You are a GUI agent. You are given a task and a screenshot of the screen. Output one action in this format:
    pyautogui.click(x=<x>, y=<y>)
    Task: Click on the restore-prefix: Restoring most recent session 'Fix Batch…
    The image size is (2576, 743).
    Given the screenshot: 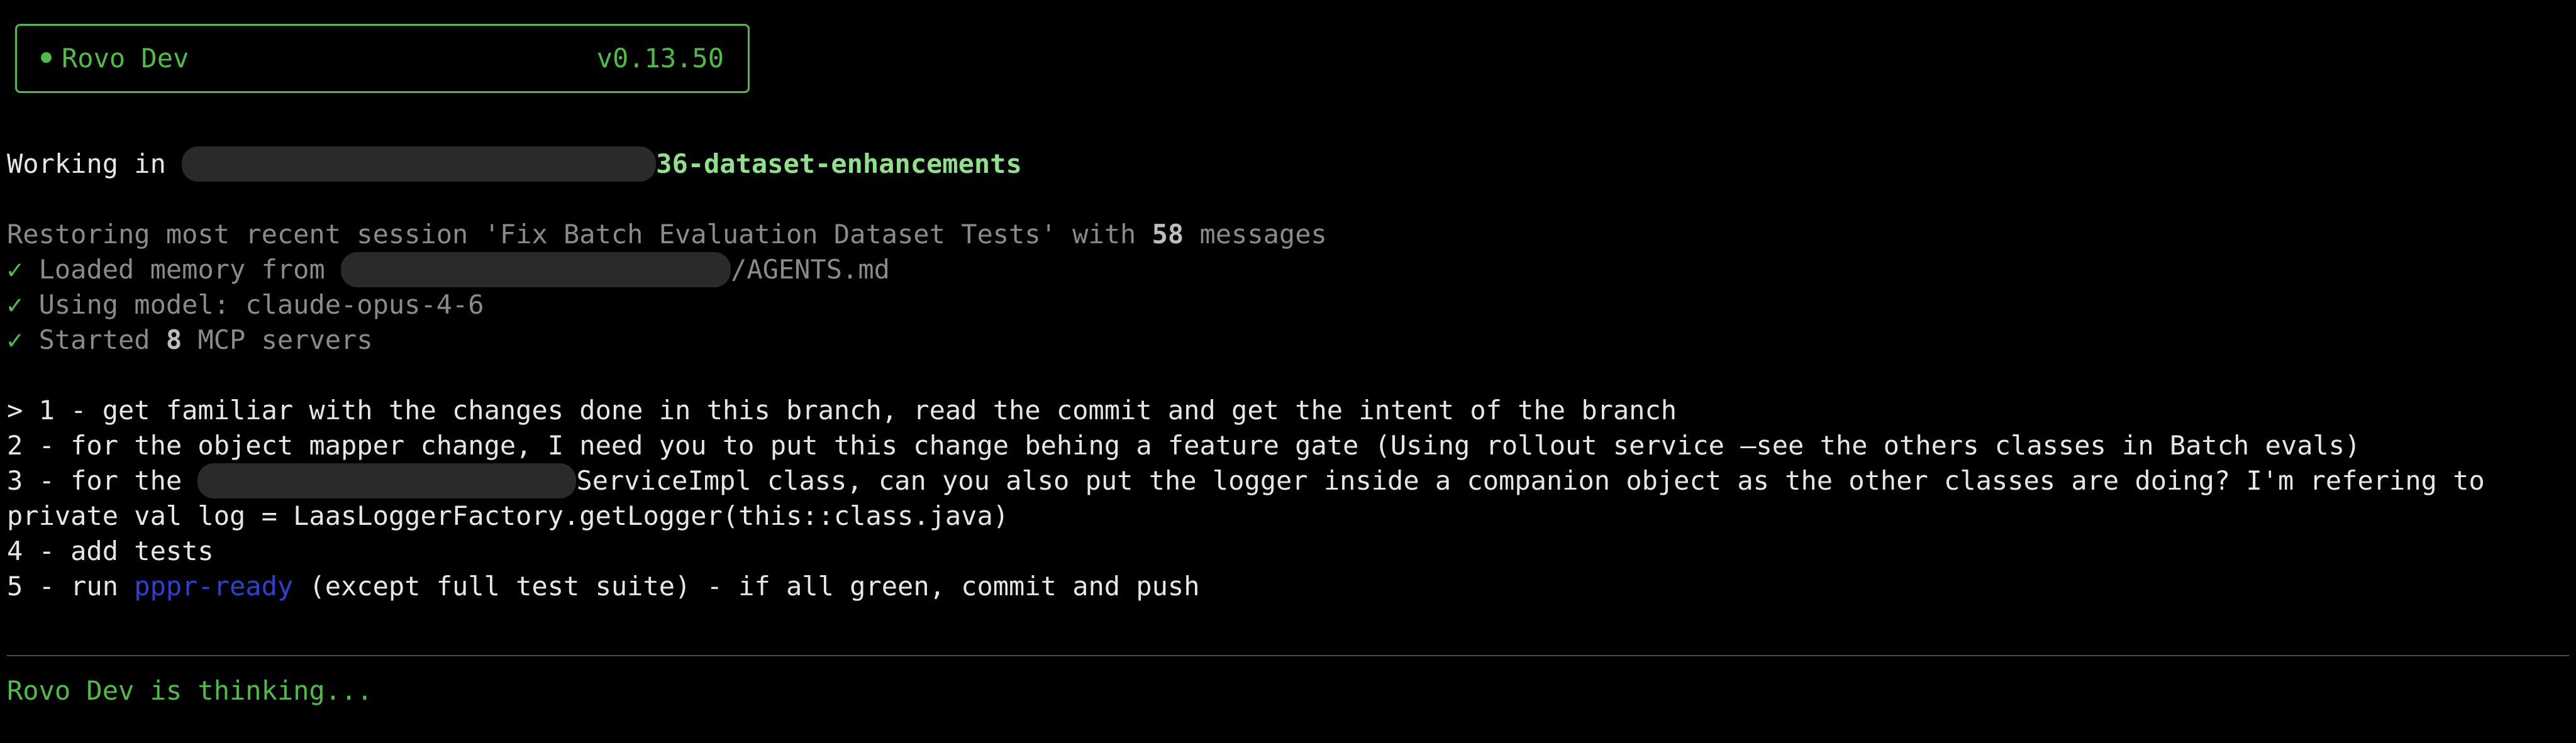 What is the action you would take?
    pyautogui.click(x=579, y=234)
    